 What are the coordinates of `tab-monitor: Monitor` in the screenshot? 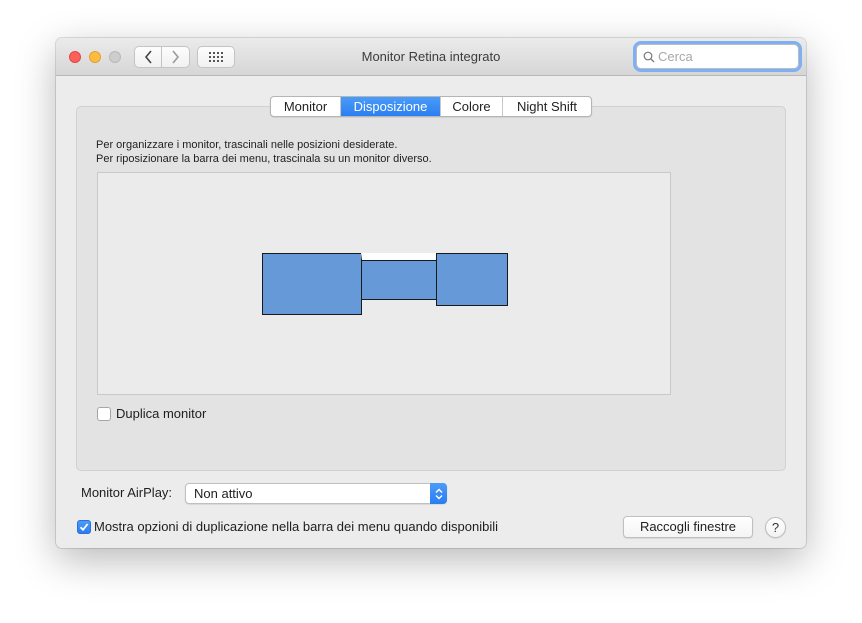 It's located at (306, 106).